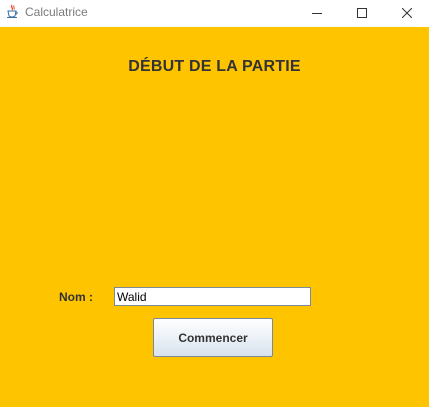 This screenshot has height=407, width=429. I want to click on maximize-icon, so click(361, 13).